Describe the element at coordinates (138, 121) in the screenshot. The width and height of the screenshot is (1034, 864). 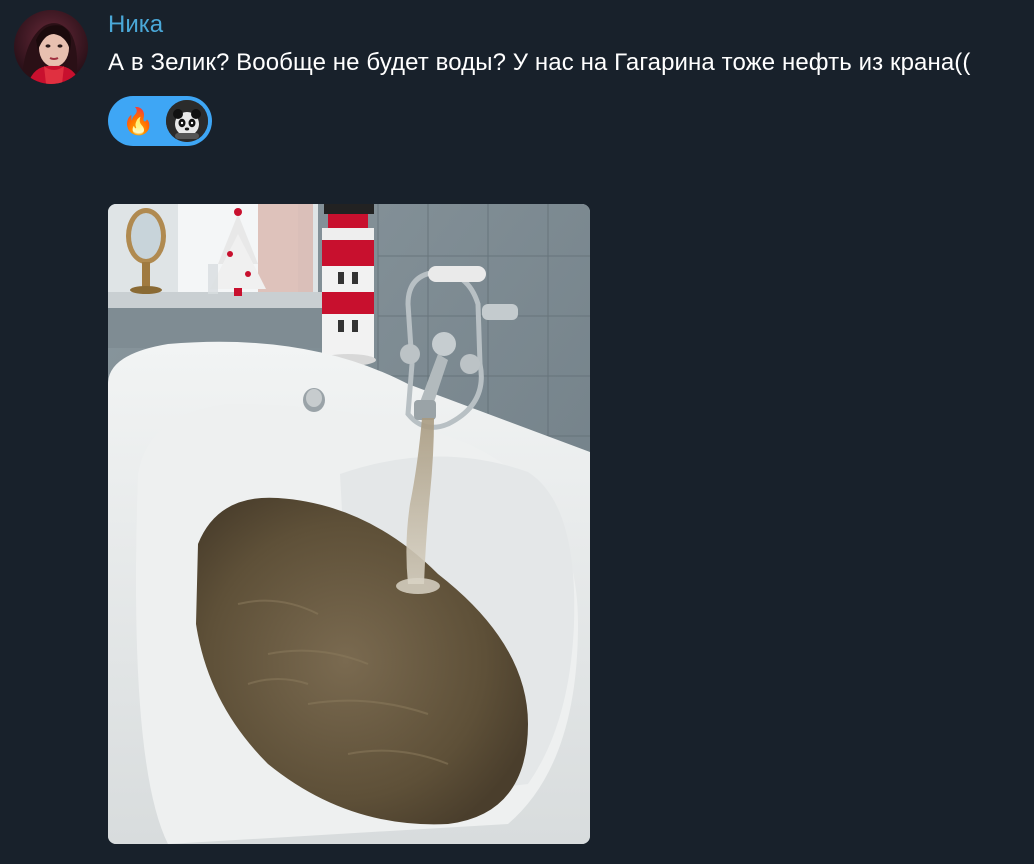
I see `fire-icon: 🔥` at that location.